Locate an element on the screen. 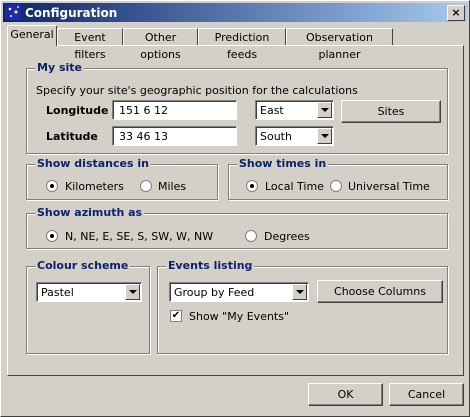  local-time-radio is located at coordinates (252, 186).